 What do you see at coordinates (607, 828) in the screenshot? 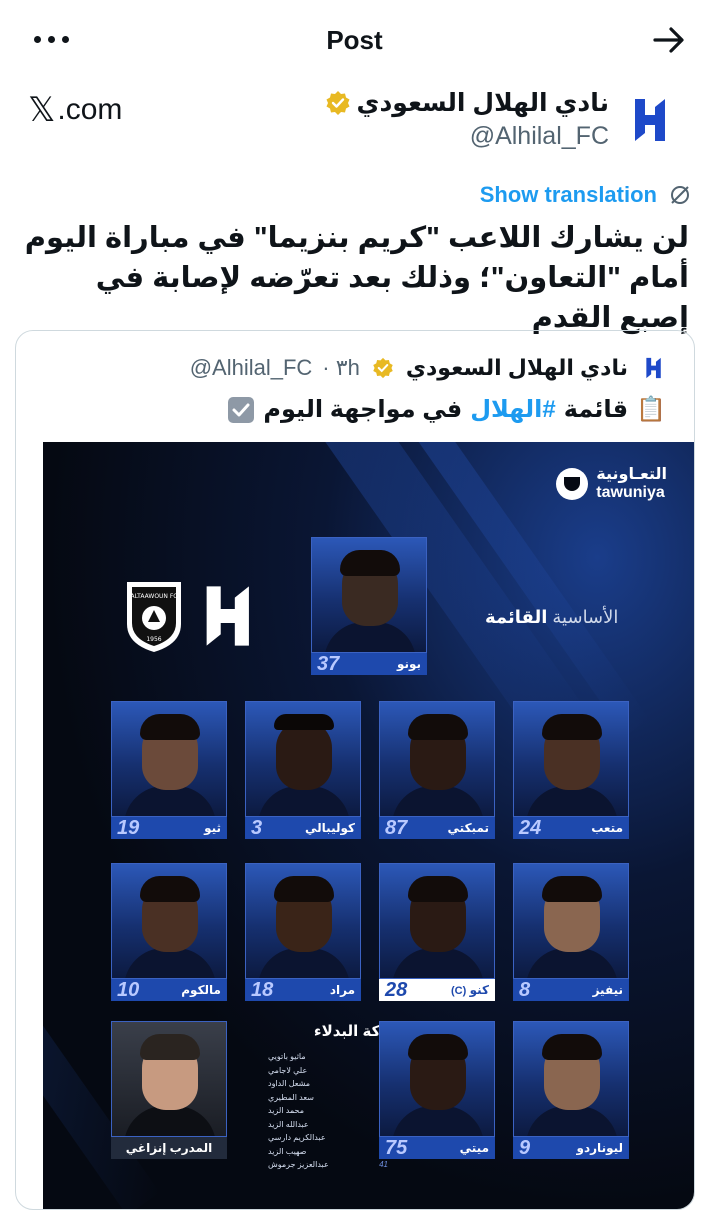
I see `player-name: متعب` at bounding box center [607, 828].